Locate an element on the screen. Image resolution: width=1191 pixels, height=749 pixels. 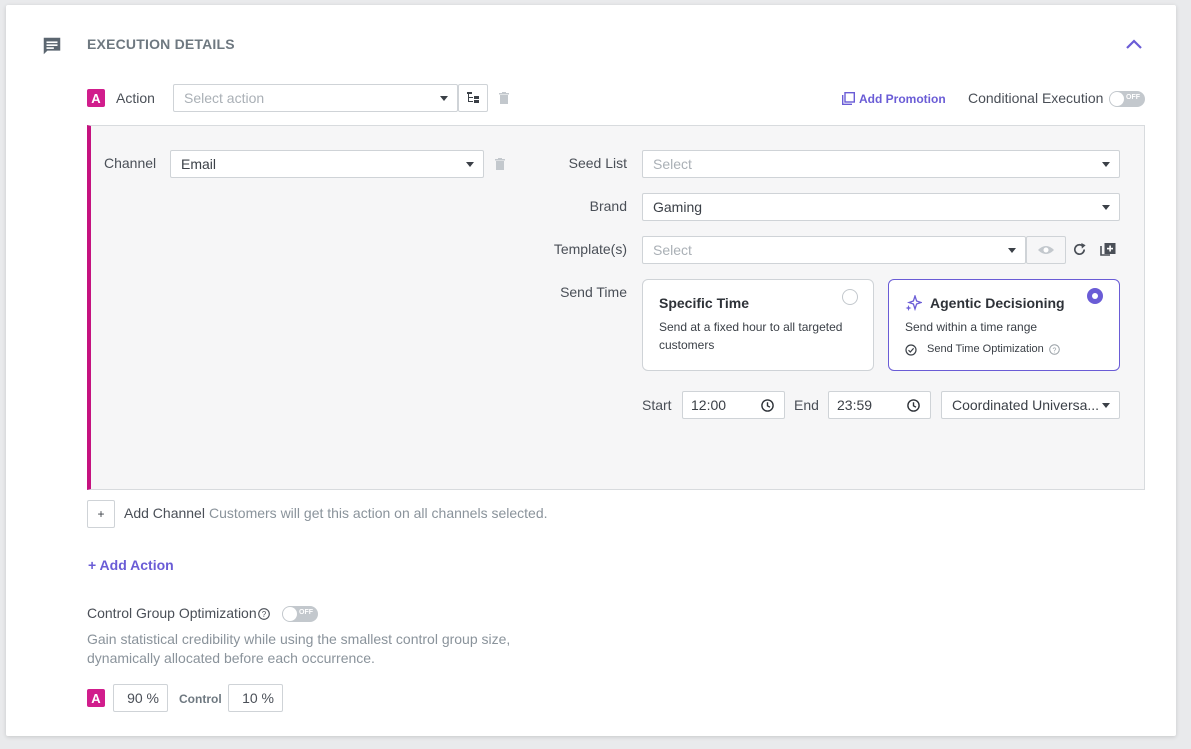
group-a-badge: A is located at coordinates (96, 698).